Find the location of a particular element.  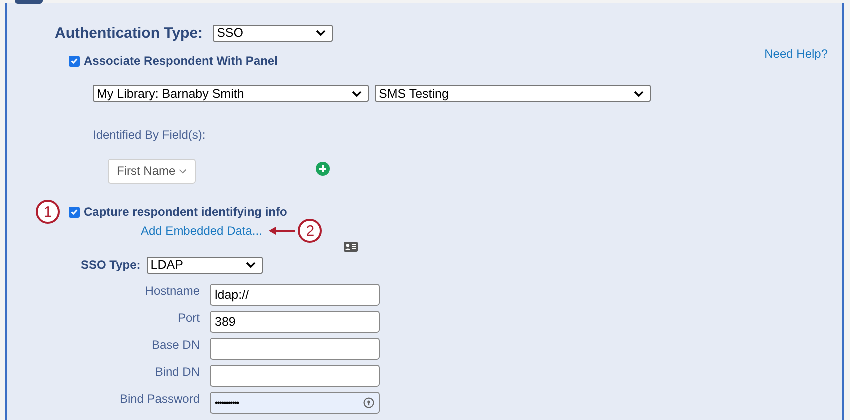

authentication-type-dropdown: SSO is located at coordinates (273, 33).